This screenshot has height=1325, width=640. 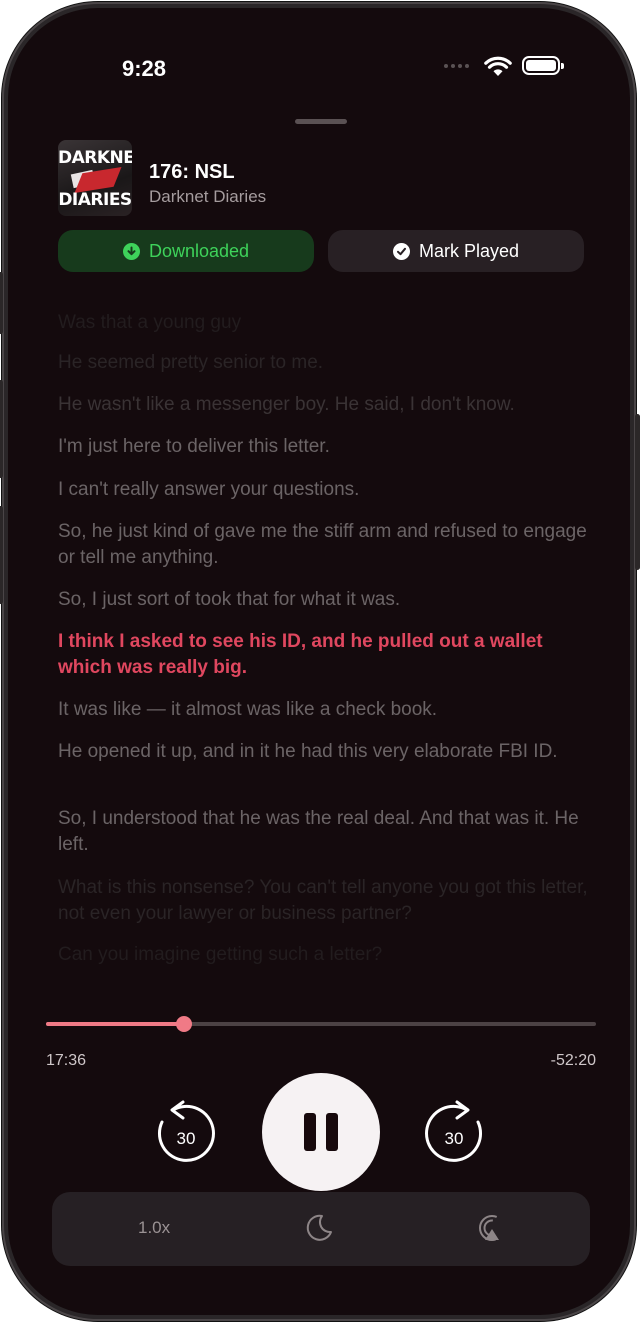 What do you see at coordinates (95, 200) in the screenshot?
I see `artwork-text-bottom: DIARIES` at bounding box center [95, 200].